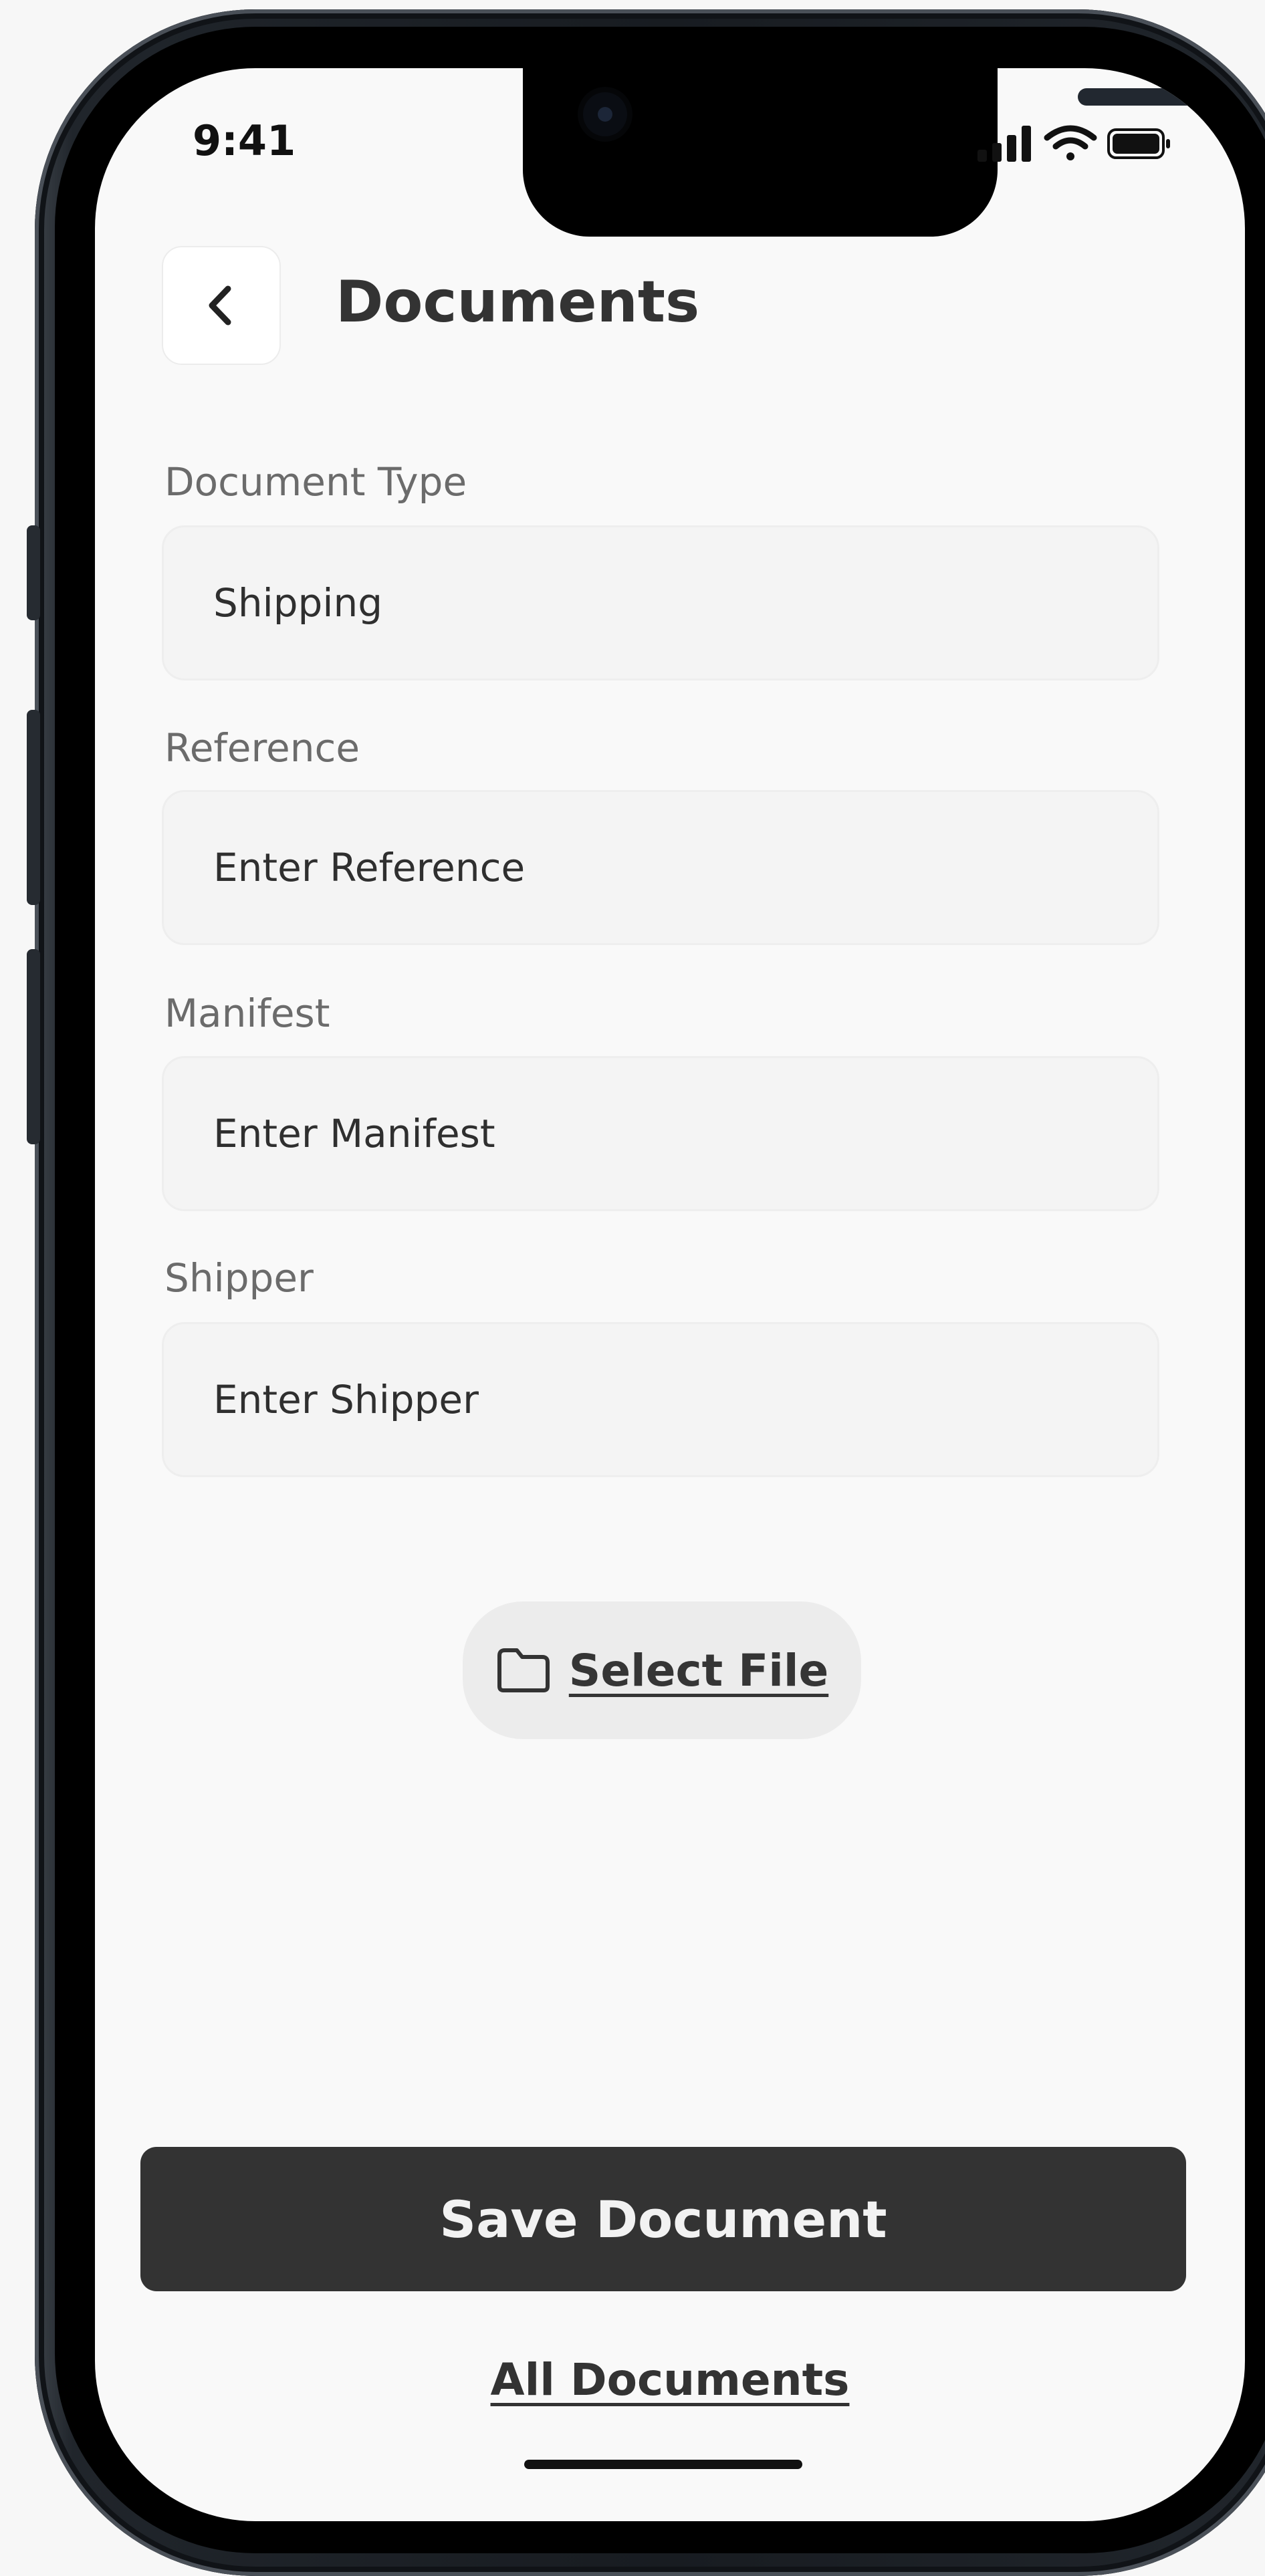 This screenshot has width=1265, height=2576. Describe the element at coordinates (523, 1670) in the screenshot. I see `folder-icon` at that location.